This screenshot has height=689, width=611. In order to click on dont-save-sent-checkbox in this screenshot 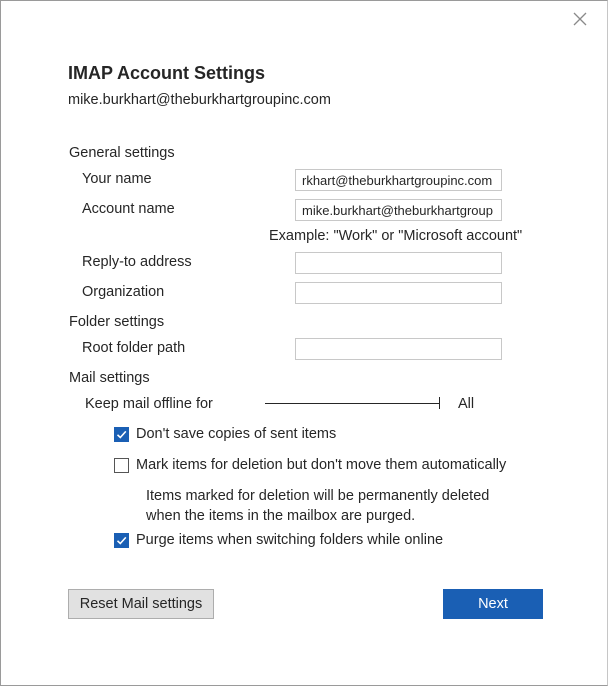, I will do `click(121, 434)`.